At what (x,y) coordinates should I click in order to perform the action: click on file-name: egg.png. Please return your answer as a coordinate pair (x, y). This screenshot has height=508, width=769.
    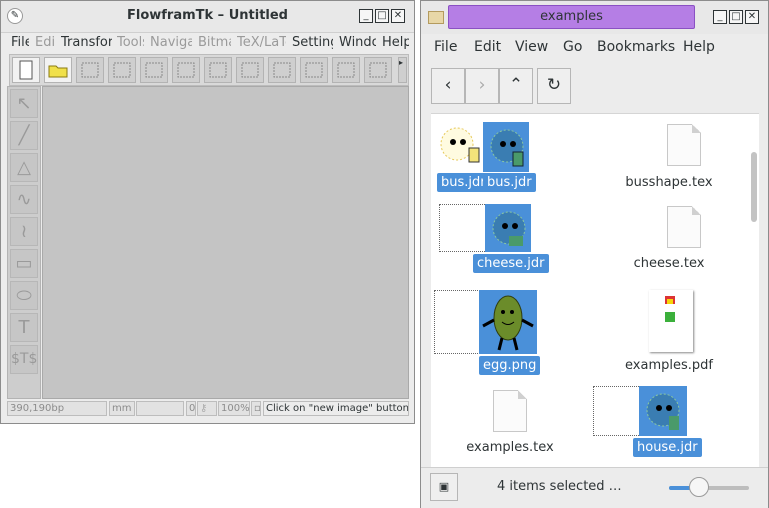
    Looking at the image, I should click on (510, 365).